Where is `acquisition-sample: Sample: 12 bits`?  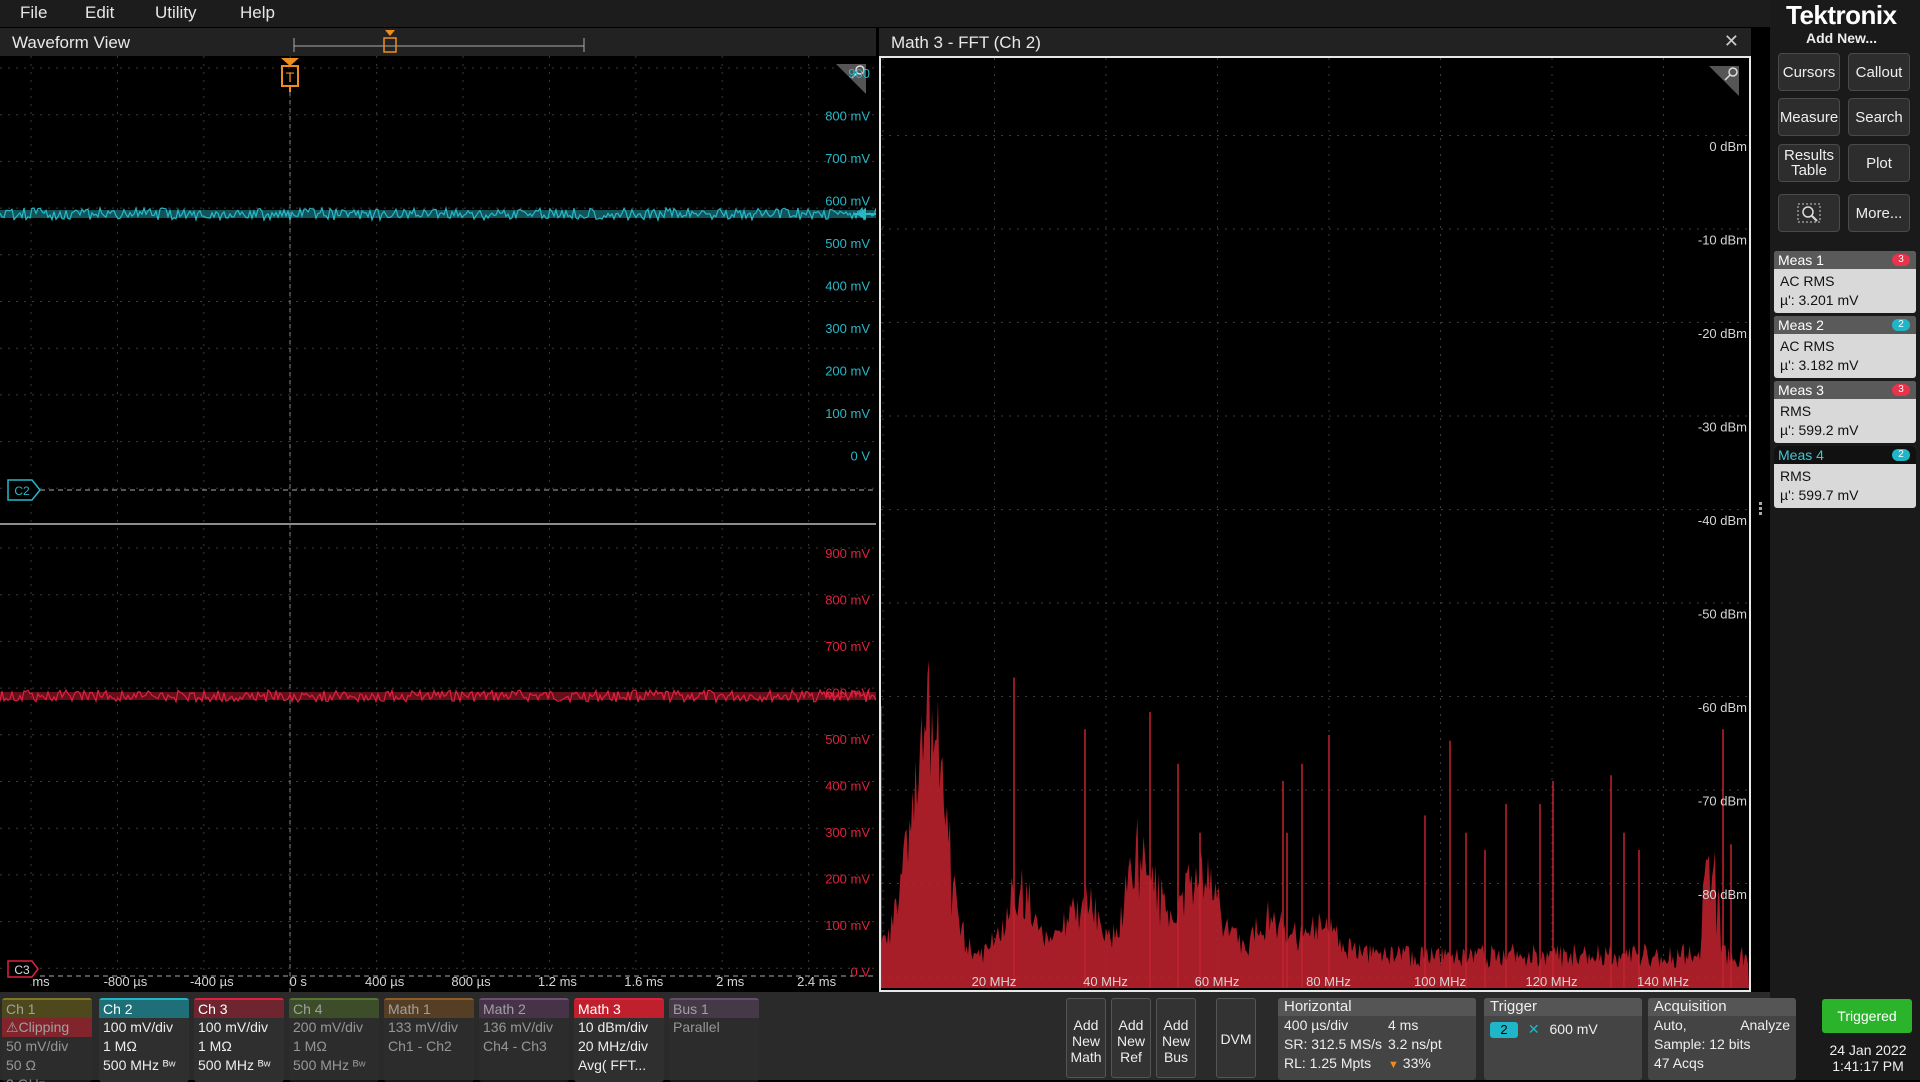
acquisition-sample: Sample: 12 bits is located at coordinates (1702, 1044).